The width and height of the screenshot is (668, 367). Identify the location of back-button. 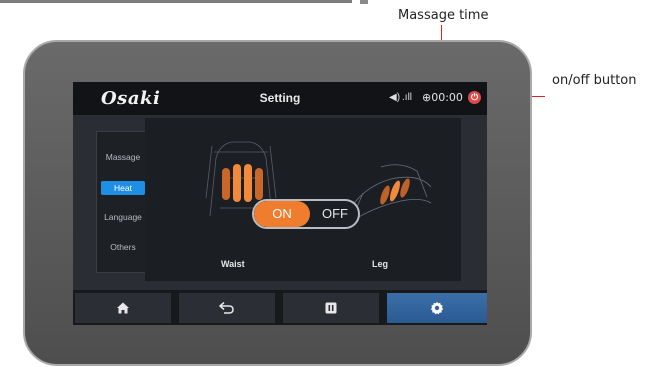
(227, 308).